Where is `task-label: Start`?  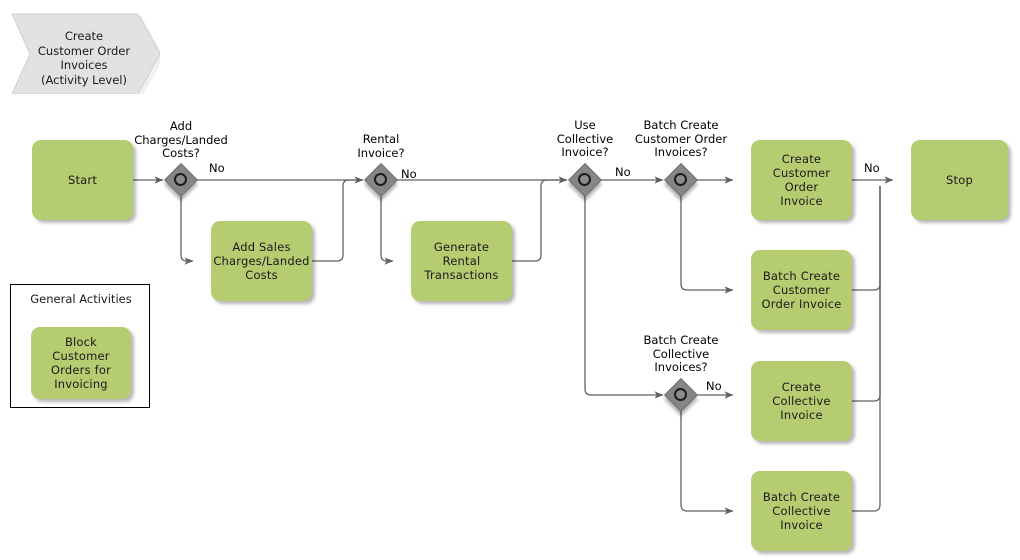 task-label: Start is located at coordinates (82, 180).